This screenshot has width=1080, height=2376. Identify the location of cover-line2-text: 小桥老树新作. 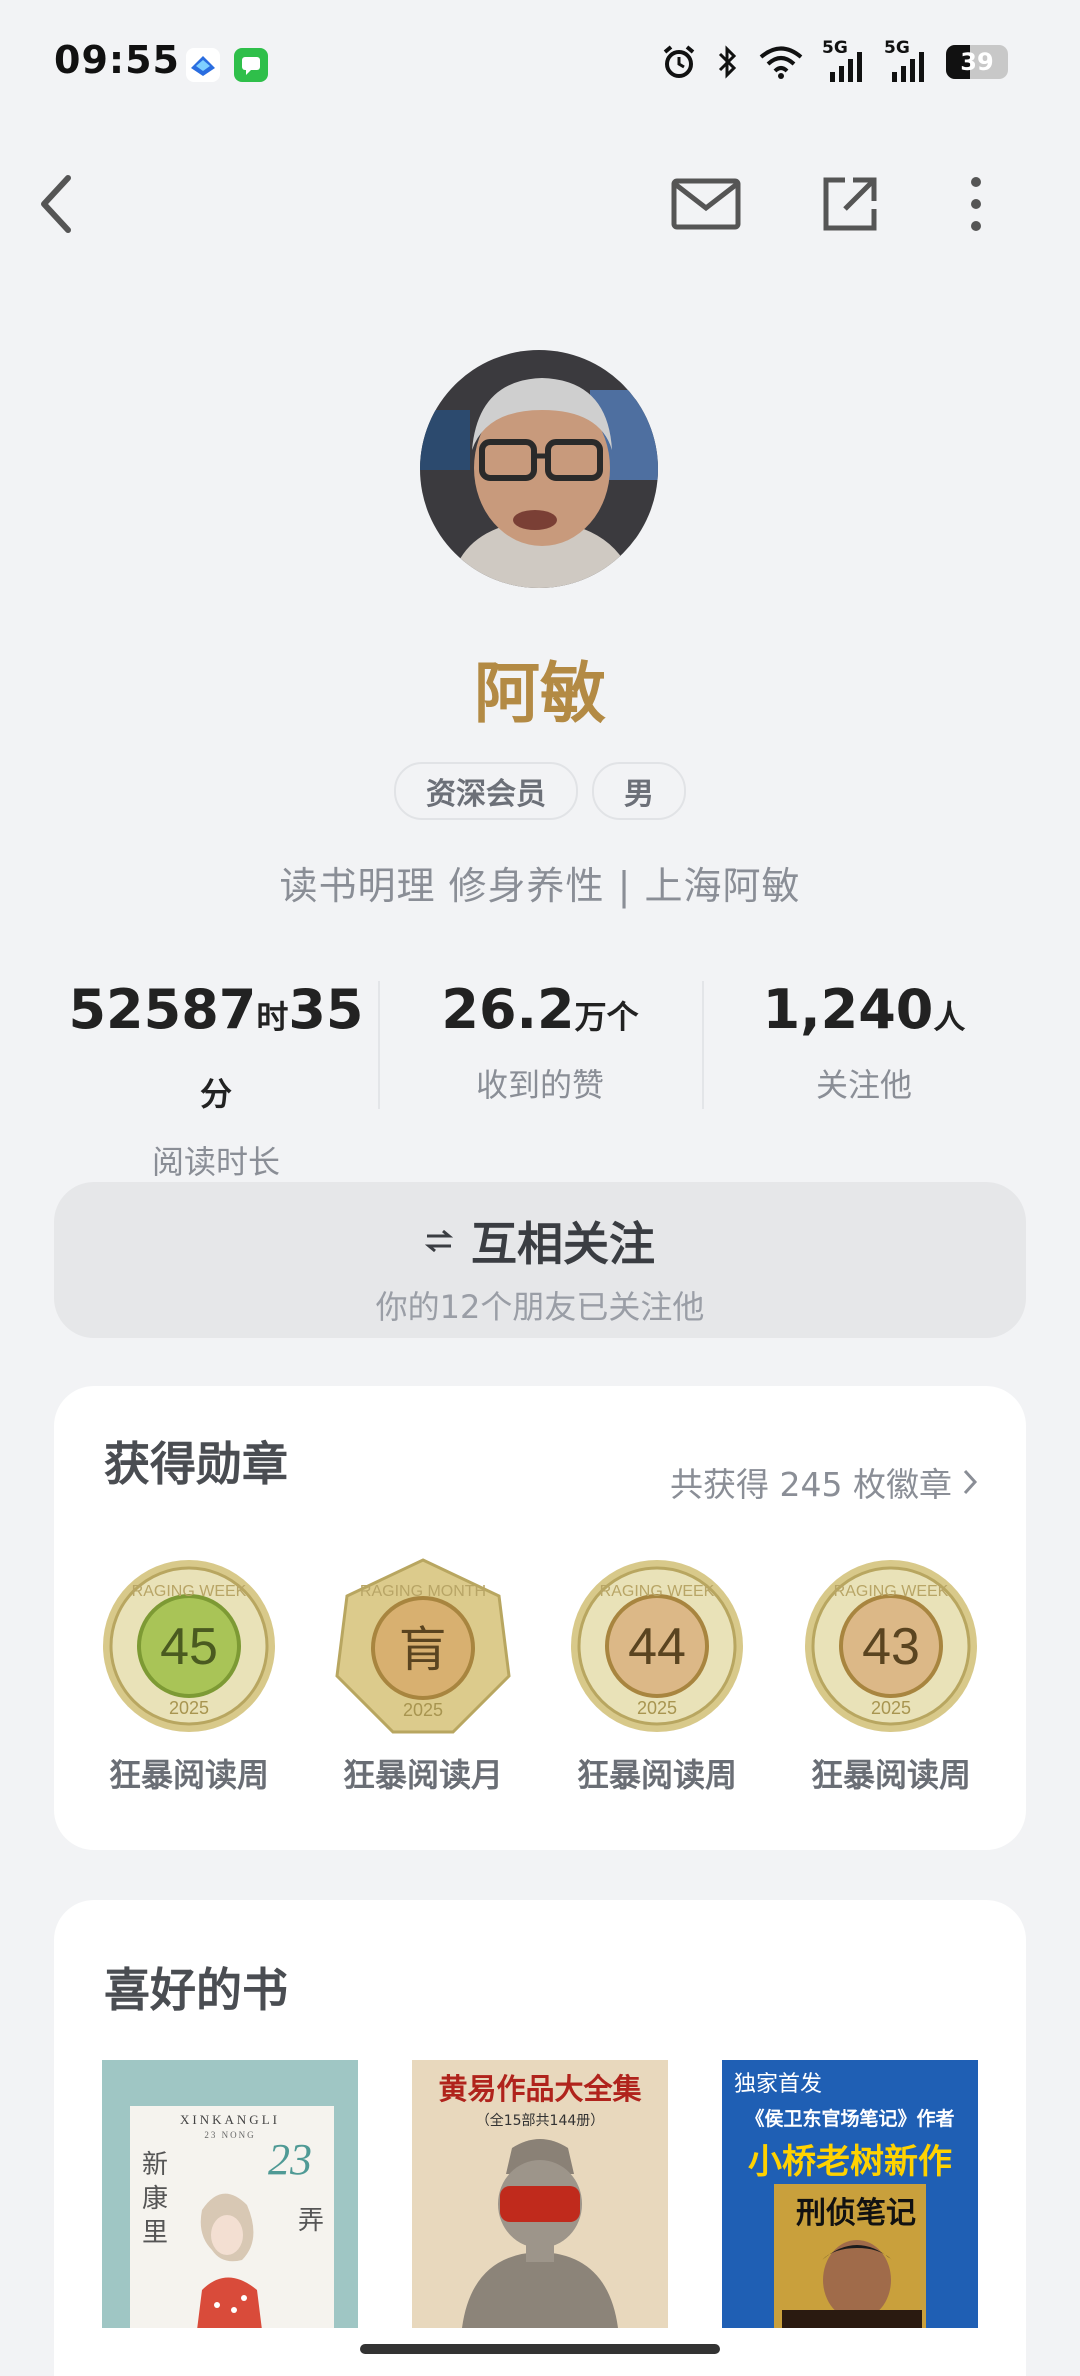
(850, 2162).